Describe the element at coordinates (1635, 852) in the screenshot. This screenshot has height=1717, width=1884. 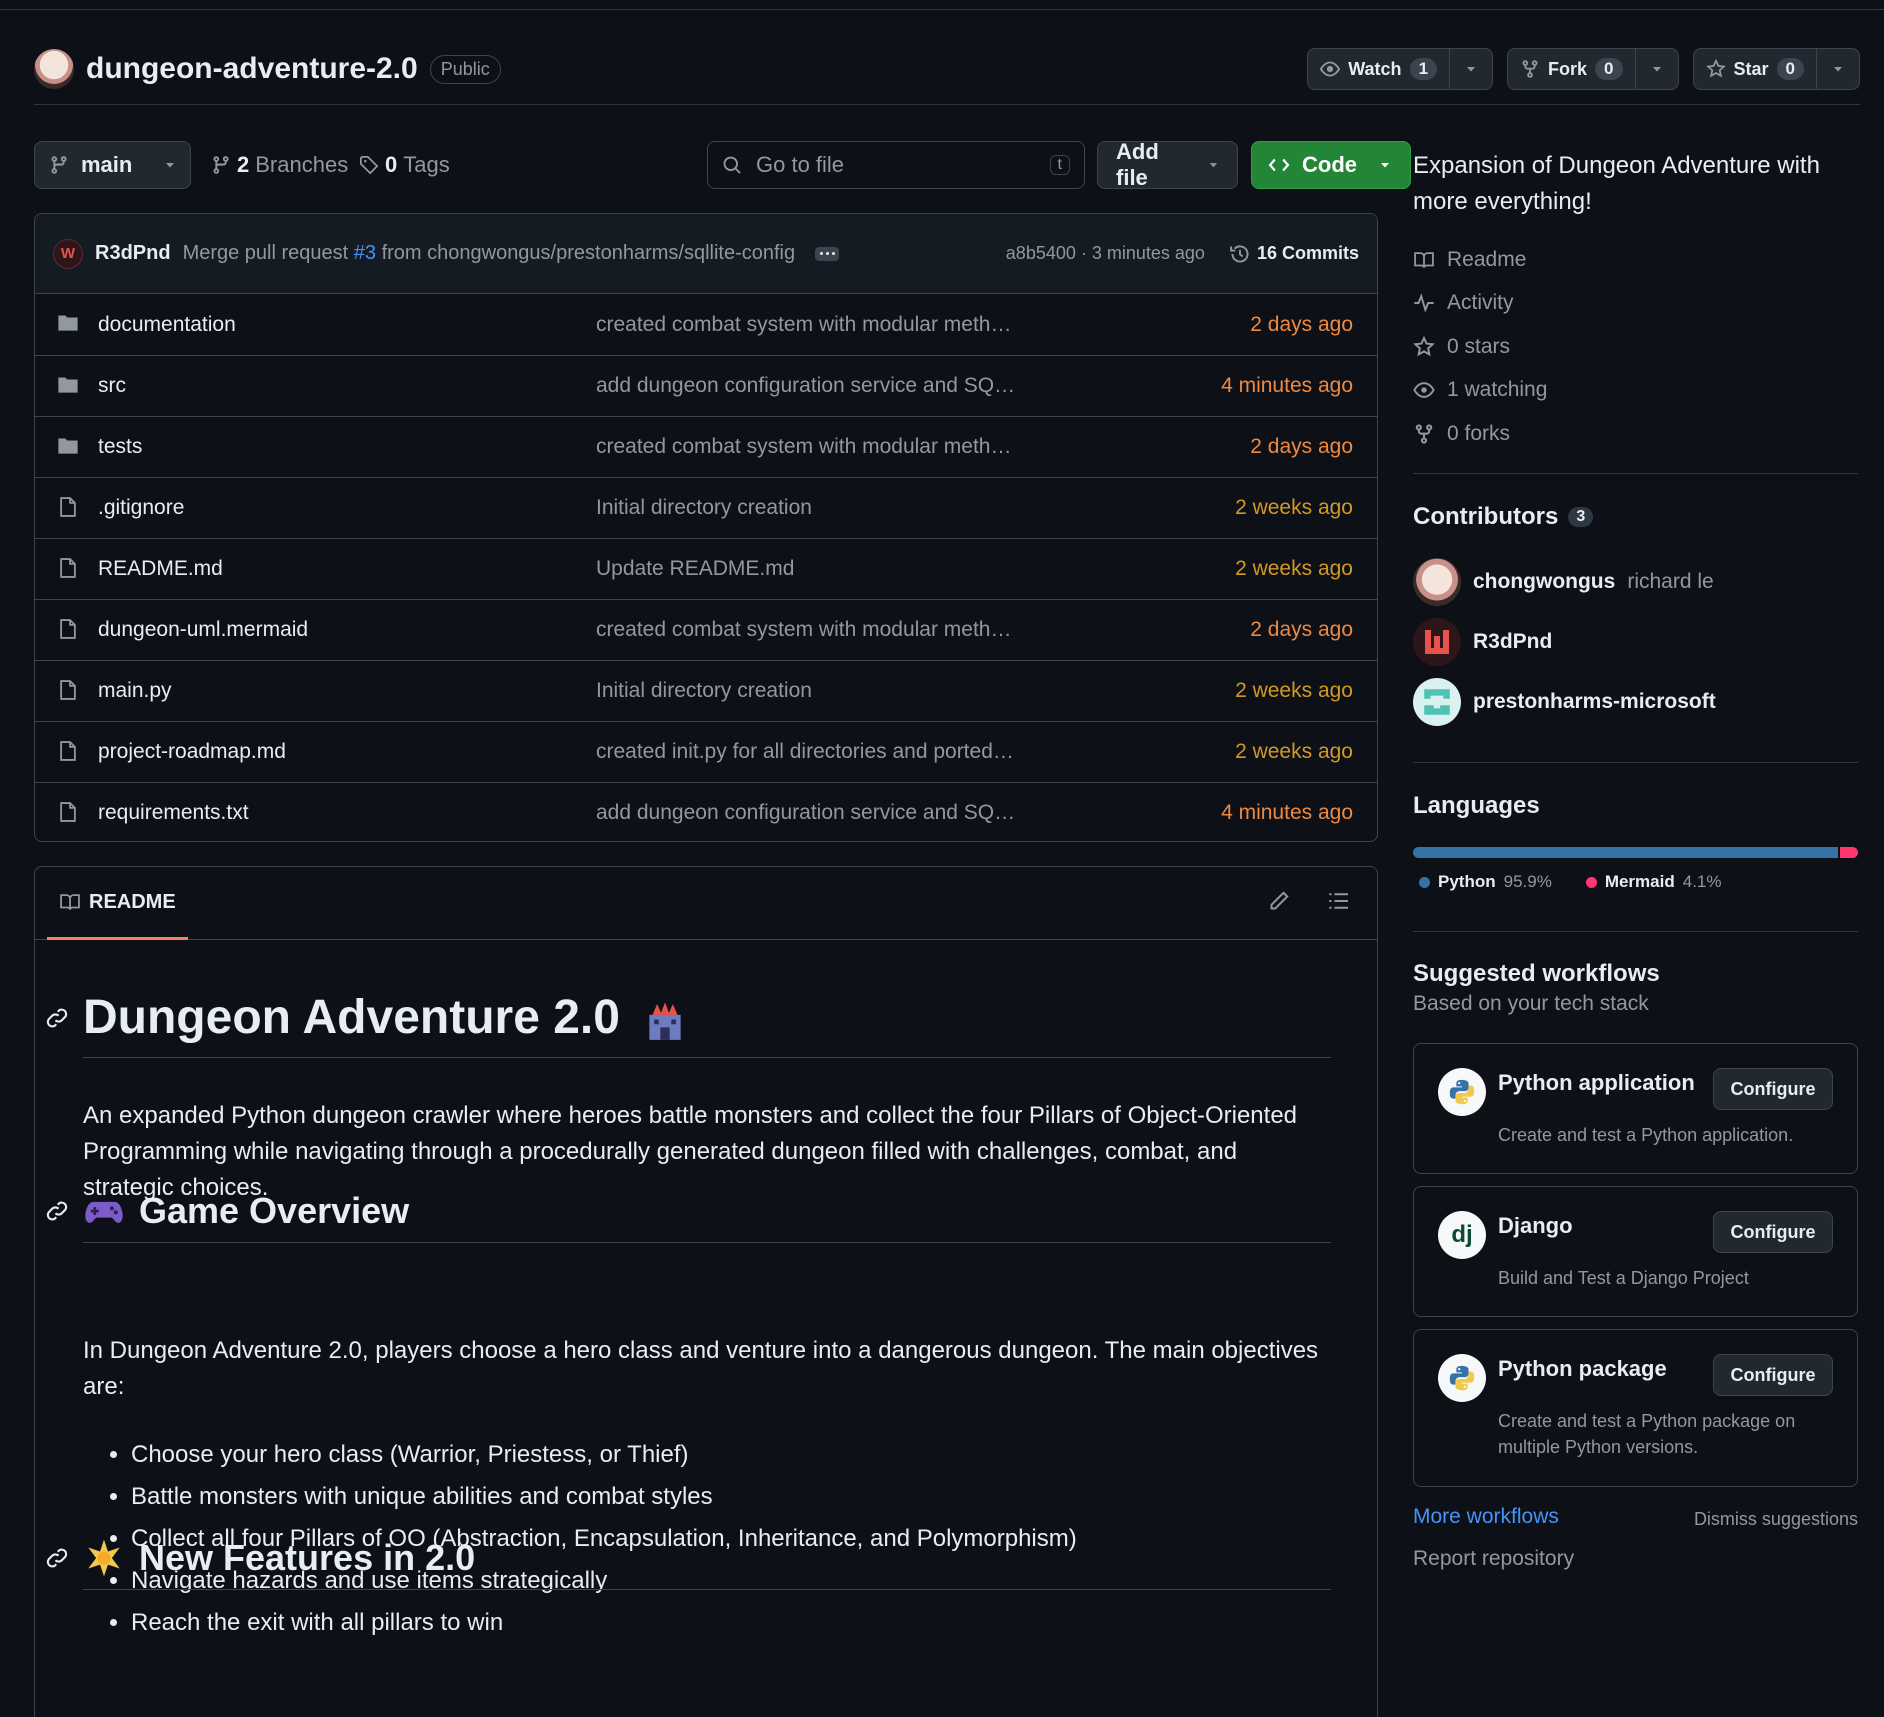
I see `languages-bar` at that location.